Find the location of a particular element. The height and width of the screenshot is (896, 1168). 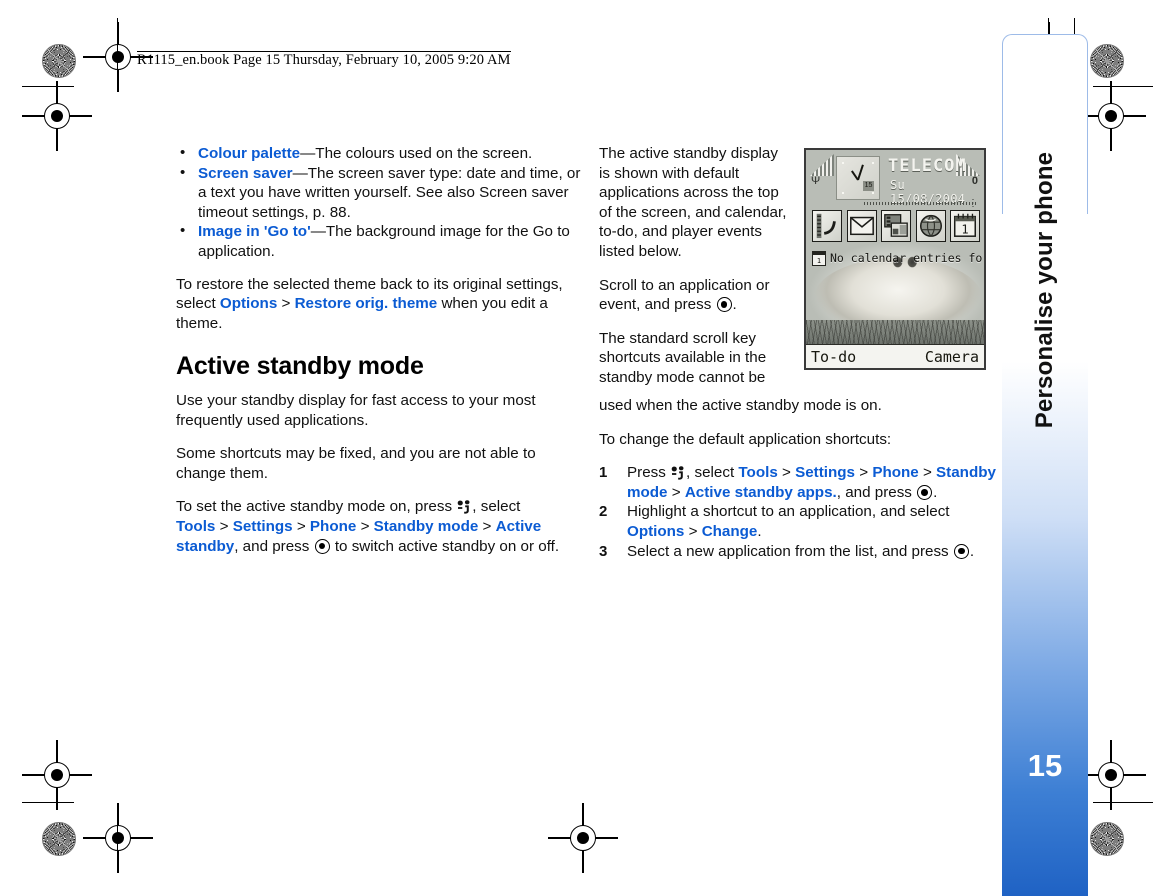

paragraph-line: shortcuts available in the is located at coordinates (683, 358).